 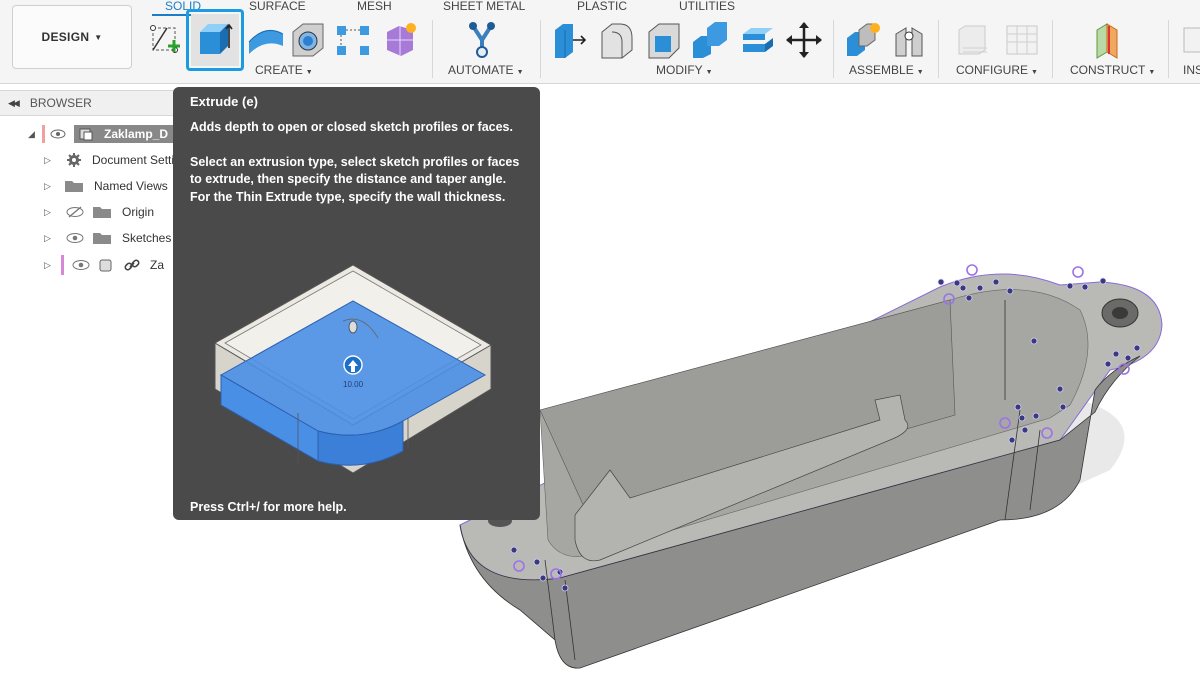 What do you see at coordinates (664, 40) in the screenshot?
I see `shell-icon` at bounding box center [664, 40].